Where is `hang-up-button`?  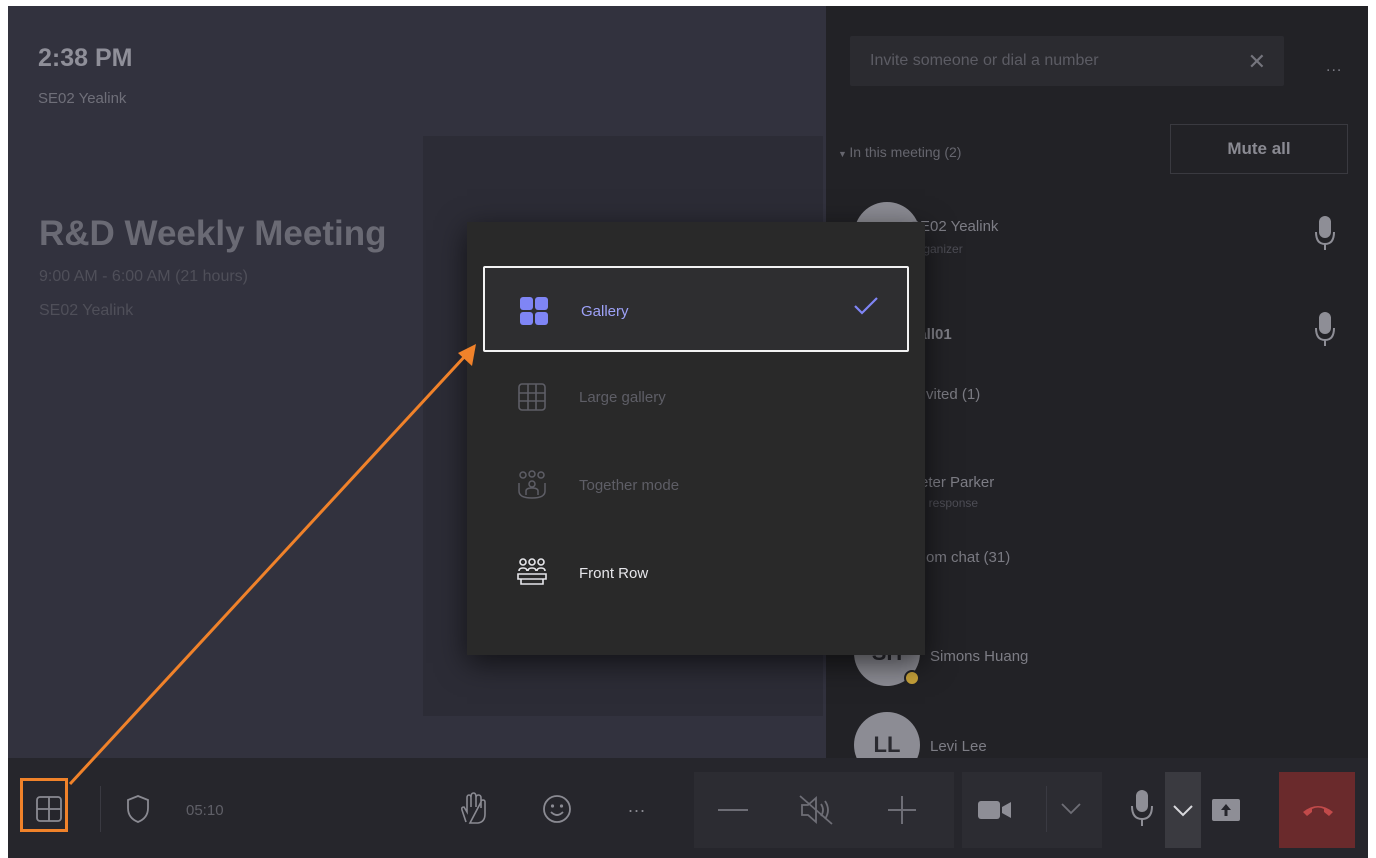
hang-up-button is located at coordinates (1317, 810).